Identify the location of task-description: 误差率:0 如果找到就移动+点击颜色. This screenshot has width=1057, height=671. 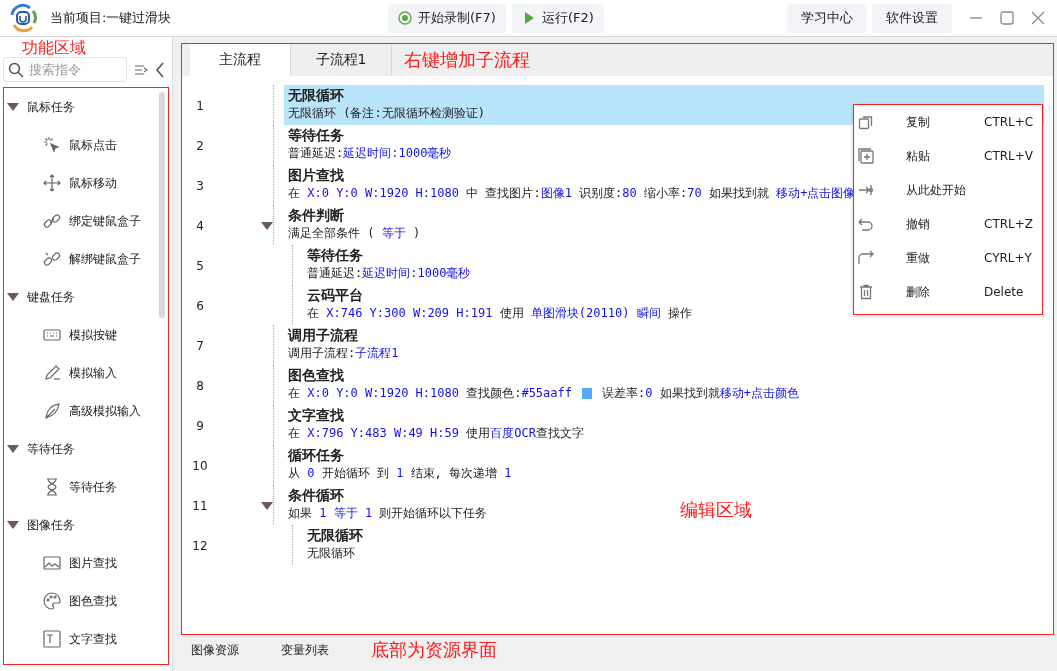
(700, 393).